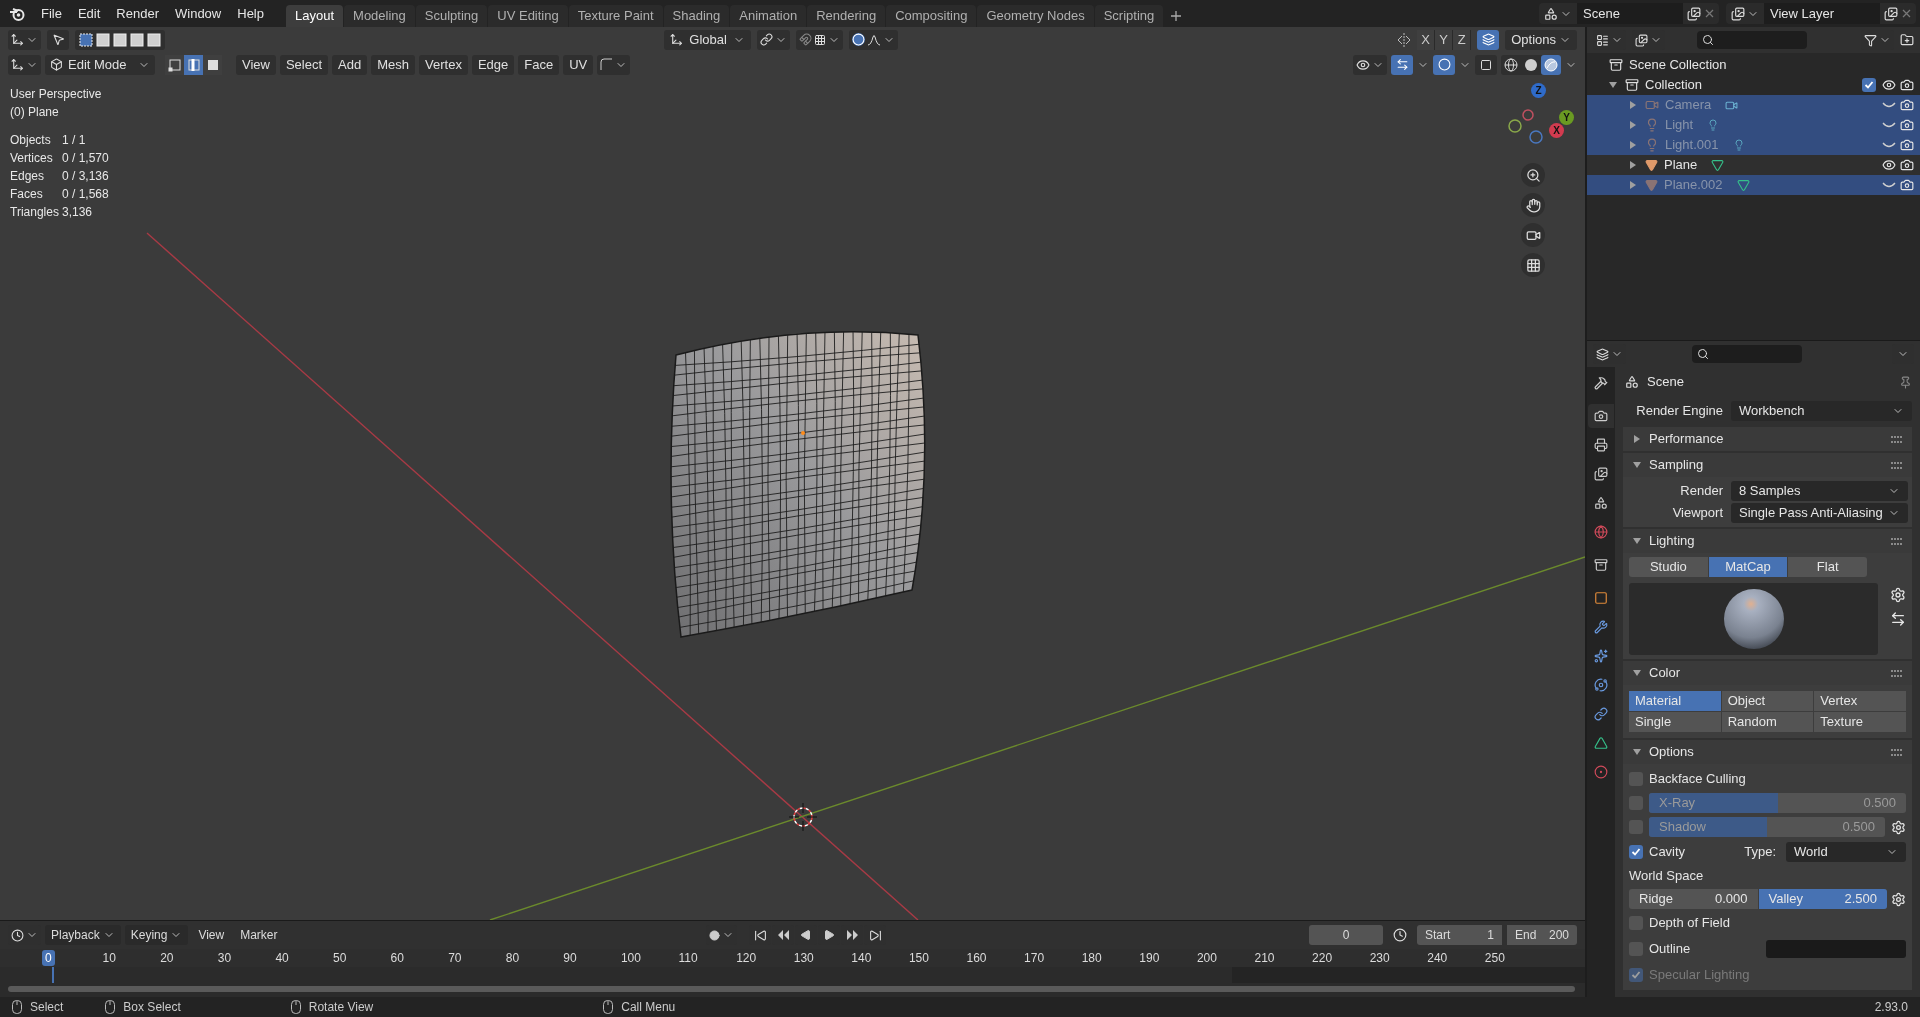 The width and height of the screenshot is (1920, 1017). What do you see at coordinates (24, 64) in the screenshot?
I see `editor-type-button` at bounding box center [24, 64].